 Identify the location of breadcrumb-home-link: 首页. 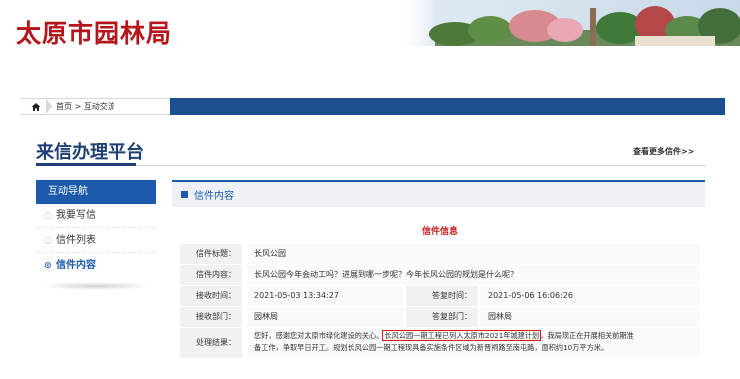
(64, 106).